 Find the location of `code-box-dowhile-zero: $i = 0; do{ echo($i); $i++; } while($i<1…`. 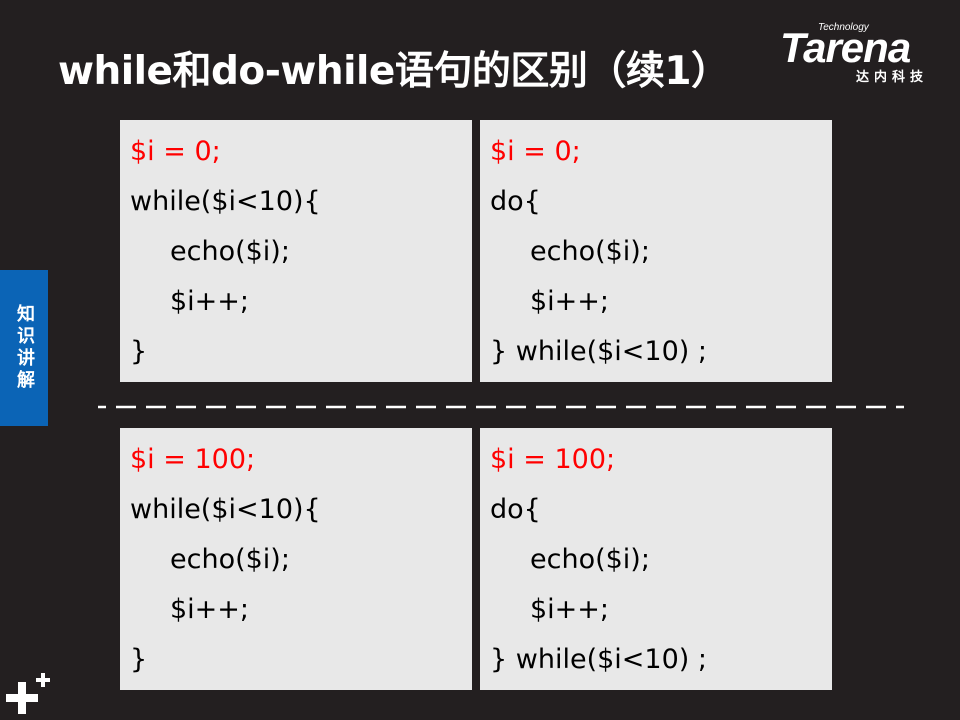

code-box-dowhile-zero: $i = 0; do{ echo($i); $i++; } while($i<1… is located at coordinates (656, 251).